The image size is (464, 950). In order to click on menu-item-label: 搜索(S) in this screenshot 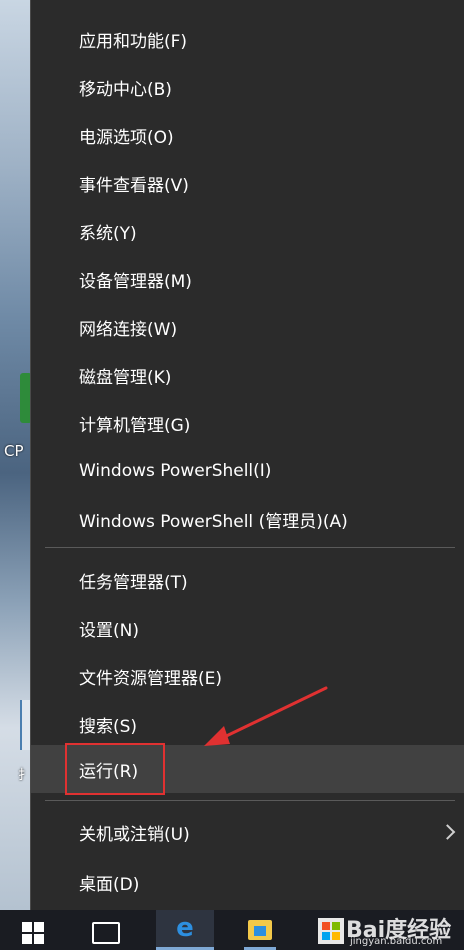, I will do `click(108, 726)`.